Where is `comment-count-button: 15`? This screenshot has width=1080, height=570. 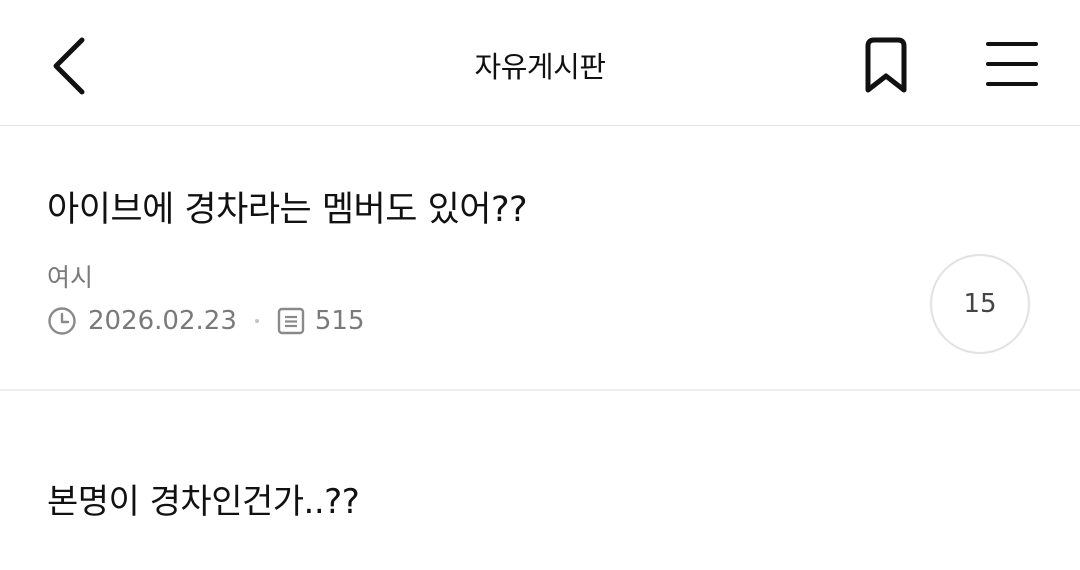 comment-count-button: 15 is located at coordinates (980, 304).